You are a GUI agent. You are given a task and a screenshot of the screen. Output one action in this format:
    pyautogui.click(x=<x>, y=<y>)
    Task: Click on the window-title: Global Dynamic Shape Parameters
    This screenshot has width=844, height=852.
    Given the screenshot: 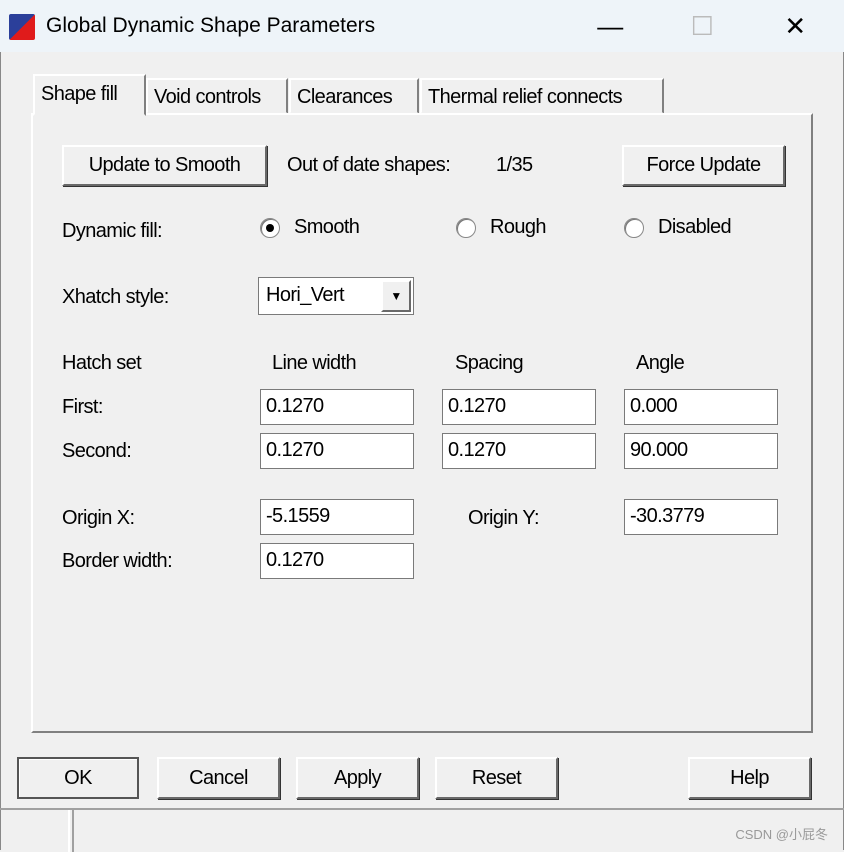 What is the action you would take?
    pyautogui.click(x=211, y=25)
    